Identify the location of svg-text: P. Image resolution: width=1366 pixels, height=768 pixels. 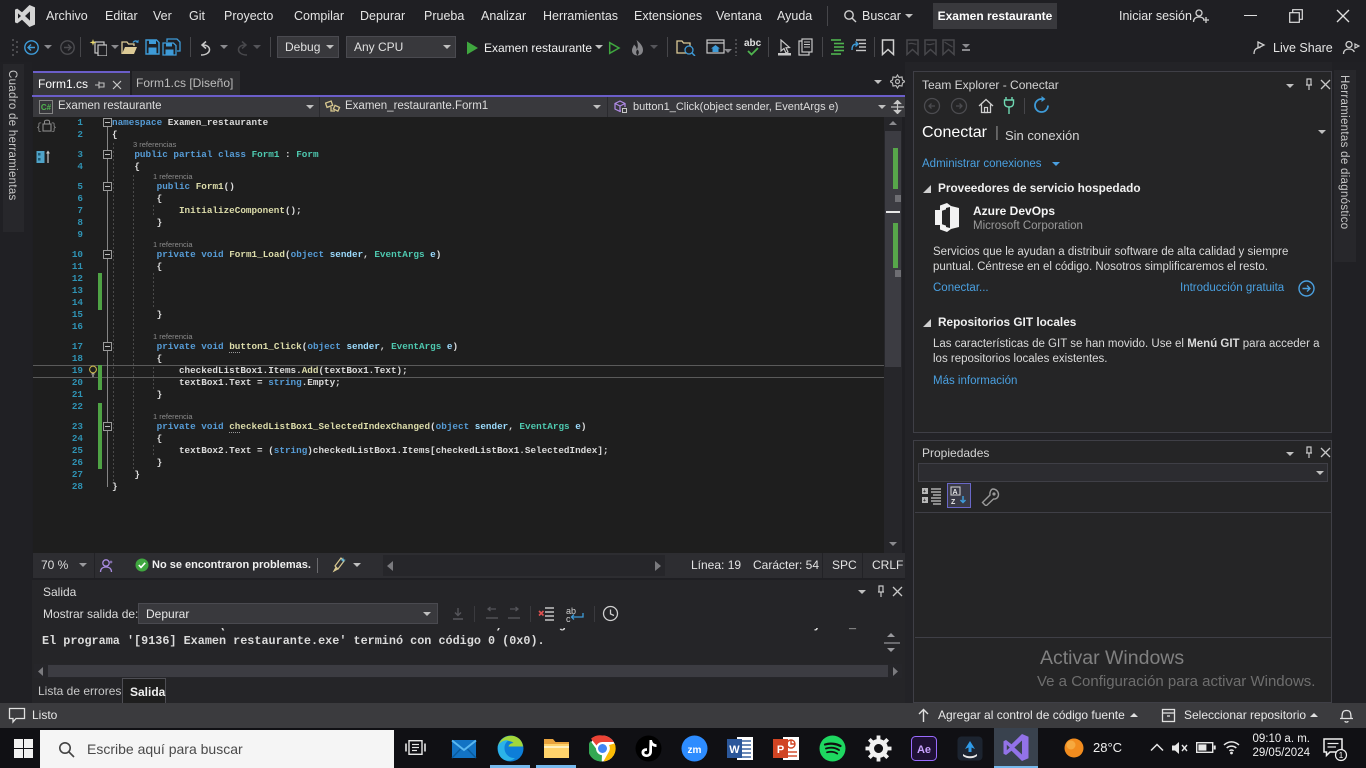
(780, 750).